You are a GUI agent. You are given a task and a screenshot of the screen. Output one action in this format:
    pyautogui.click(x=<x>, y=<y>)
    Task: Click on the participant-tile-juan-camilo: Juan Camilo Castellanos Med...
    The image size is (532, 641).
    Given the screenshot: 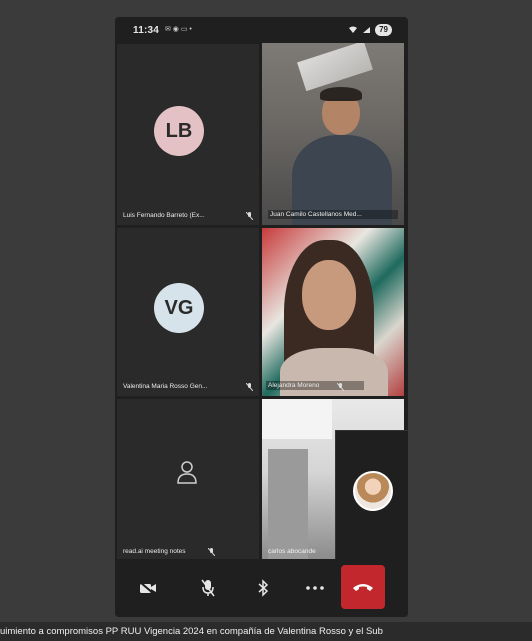 What is the action you would take?
    pyautogui.click(x=333, y=134)
    